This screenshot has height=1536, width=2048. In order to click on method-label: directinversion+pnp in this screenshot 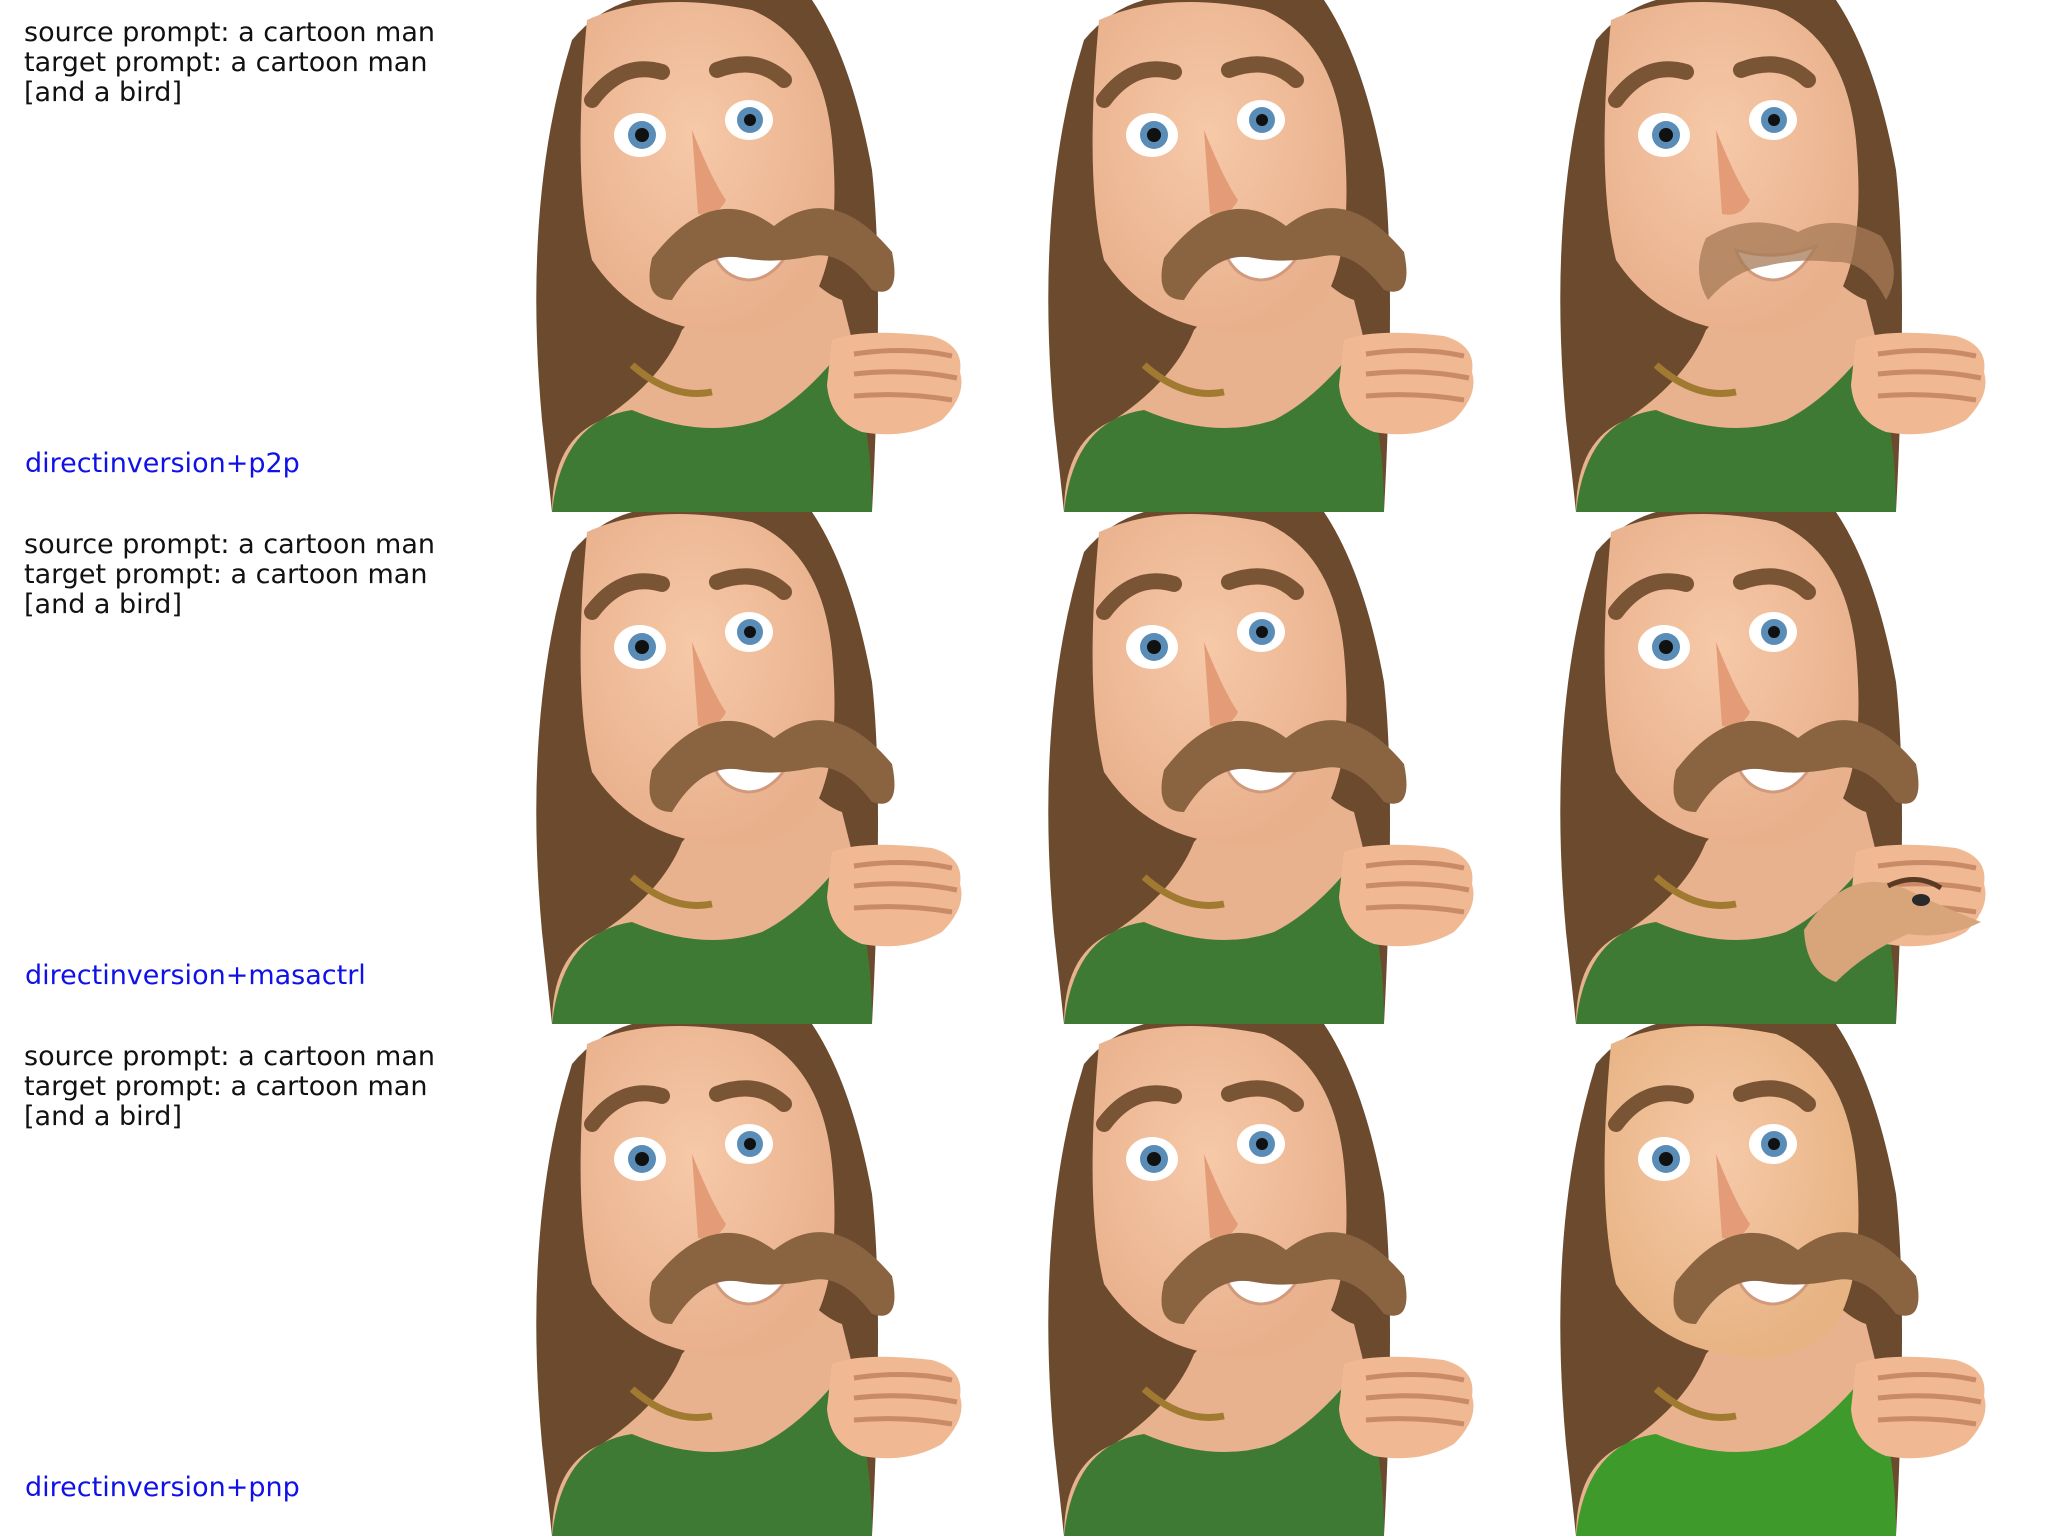, I will do `click(162, 1487)`.